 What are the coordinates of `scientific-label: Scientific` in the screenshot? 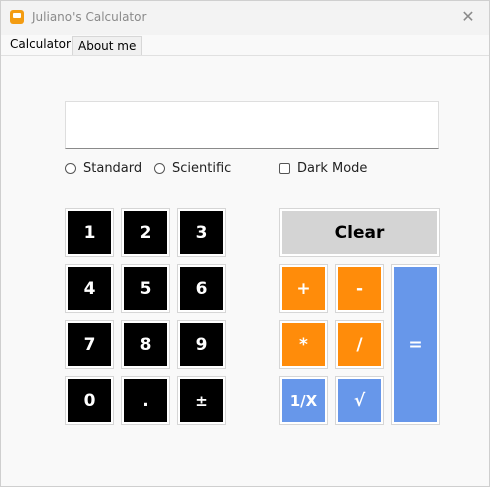 It's located at (202, 168).